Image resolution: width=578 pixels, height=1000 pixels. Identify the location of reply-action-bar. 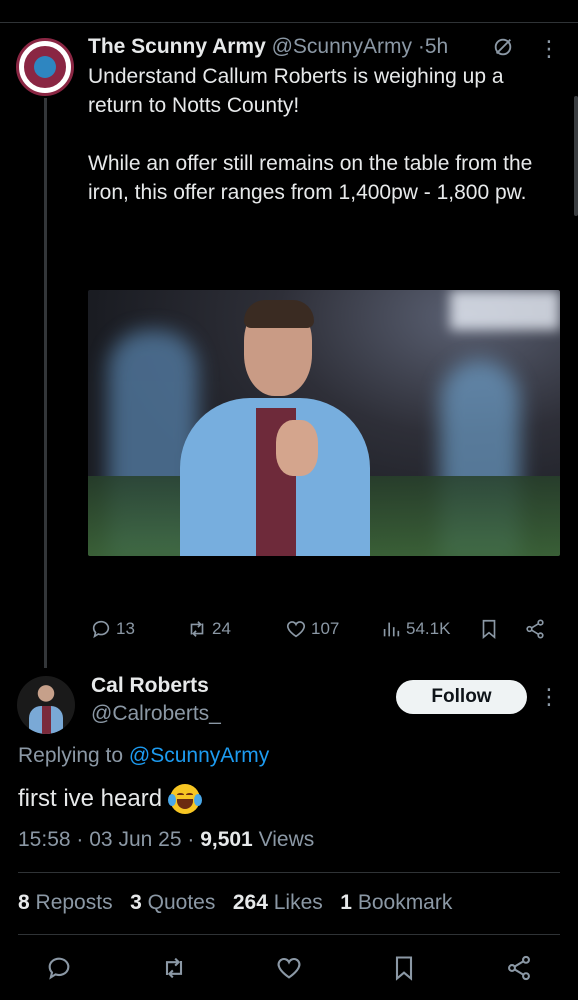
(289, 968).